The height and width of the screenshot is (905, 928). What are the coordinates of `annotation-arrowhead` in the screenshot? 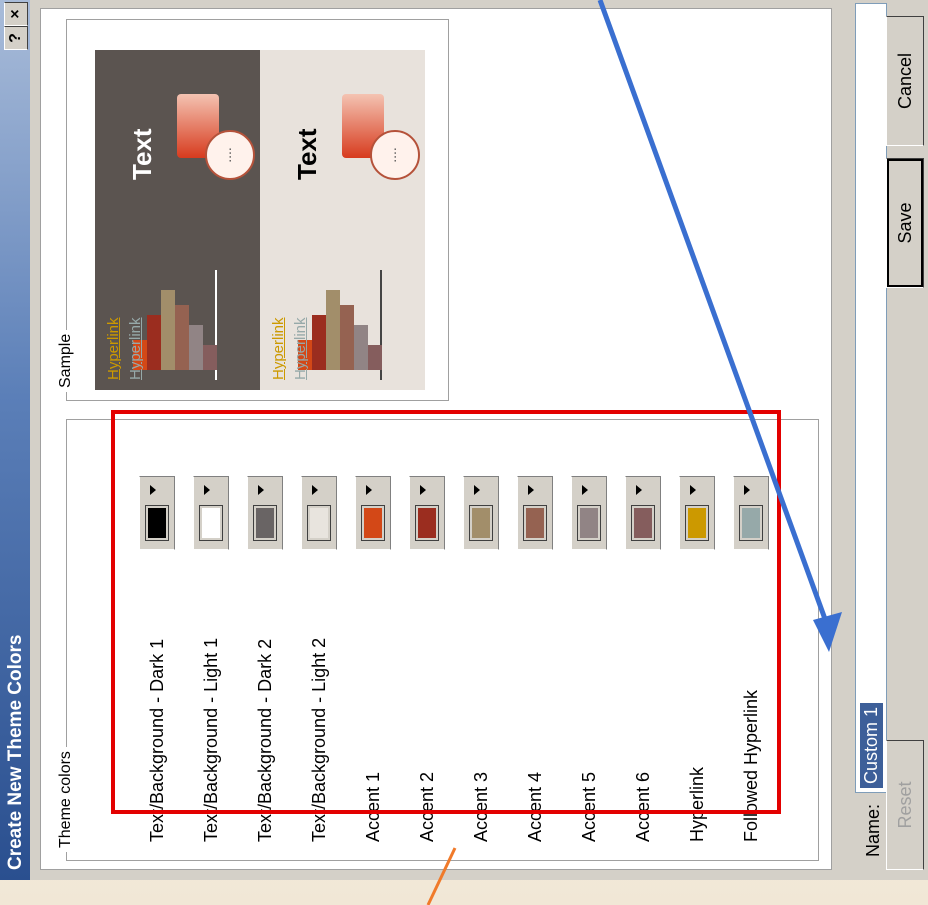 It's located at (827, 632).